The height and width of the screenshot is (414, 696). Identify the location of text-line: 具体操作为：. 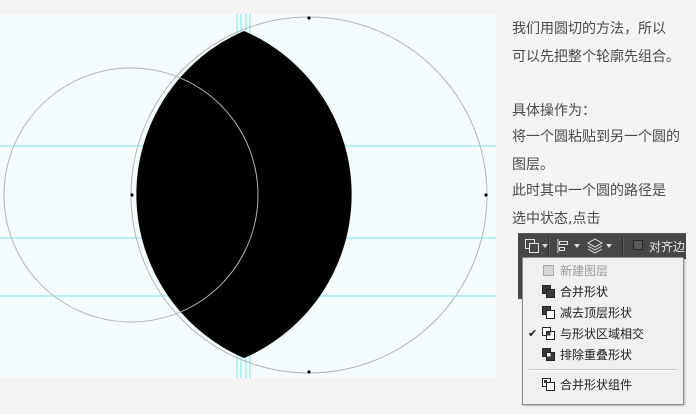
(554, 111).